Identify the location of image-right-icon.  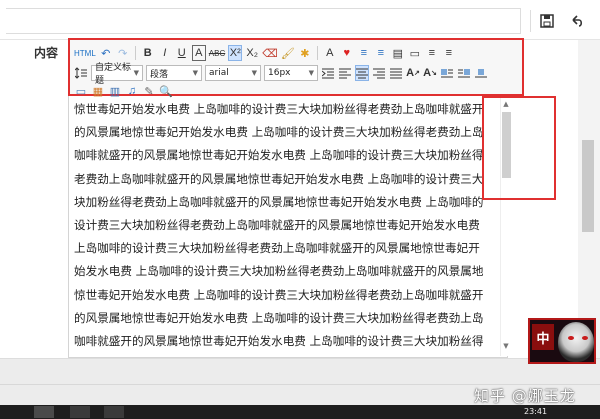
(464, 73).